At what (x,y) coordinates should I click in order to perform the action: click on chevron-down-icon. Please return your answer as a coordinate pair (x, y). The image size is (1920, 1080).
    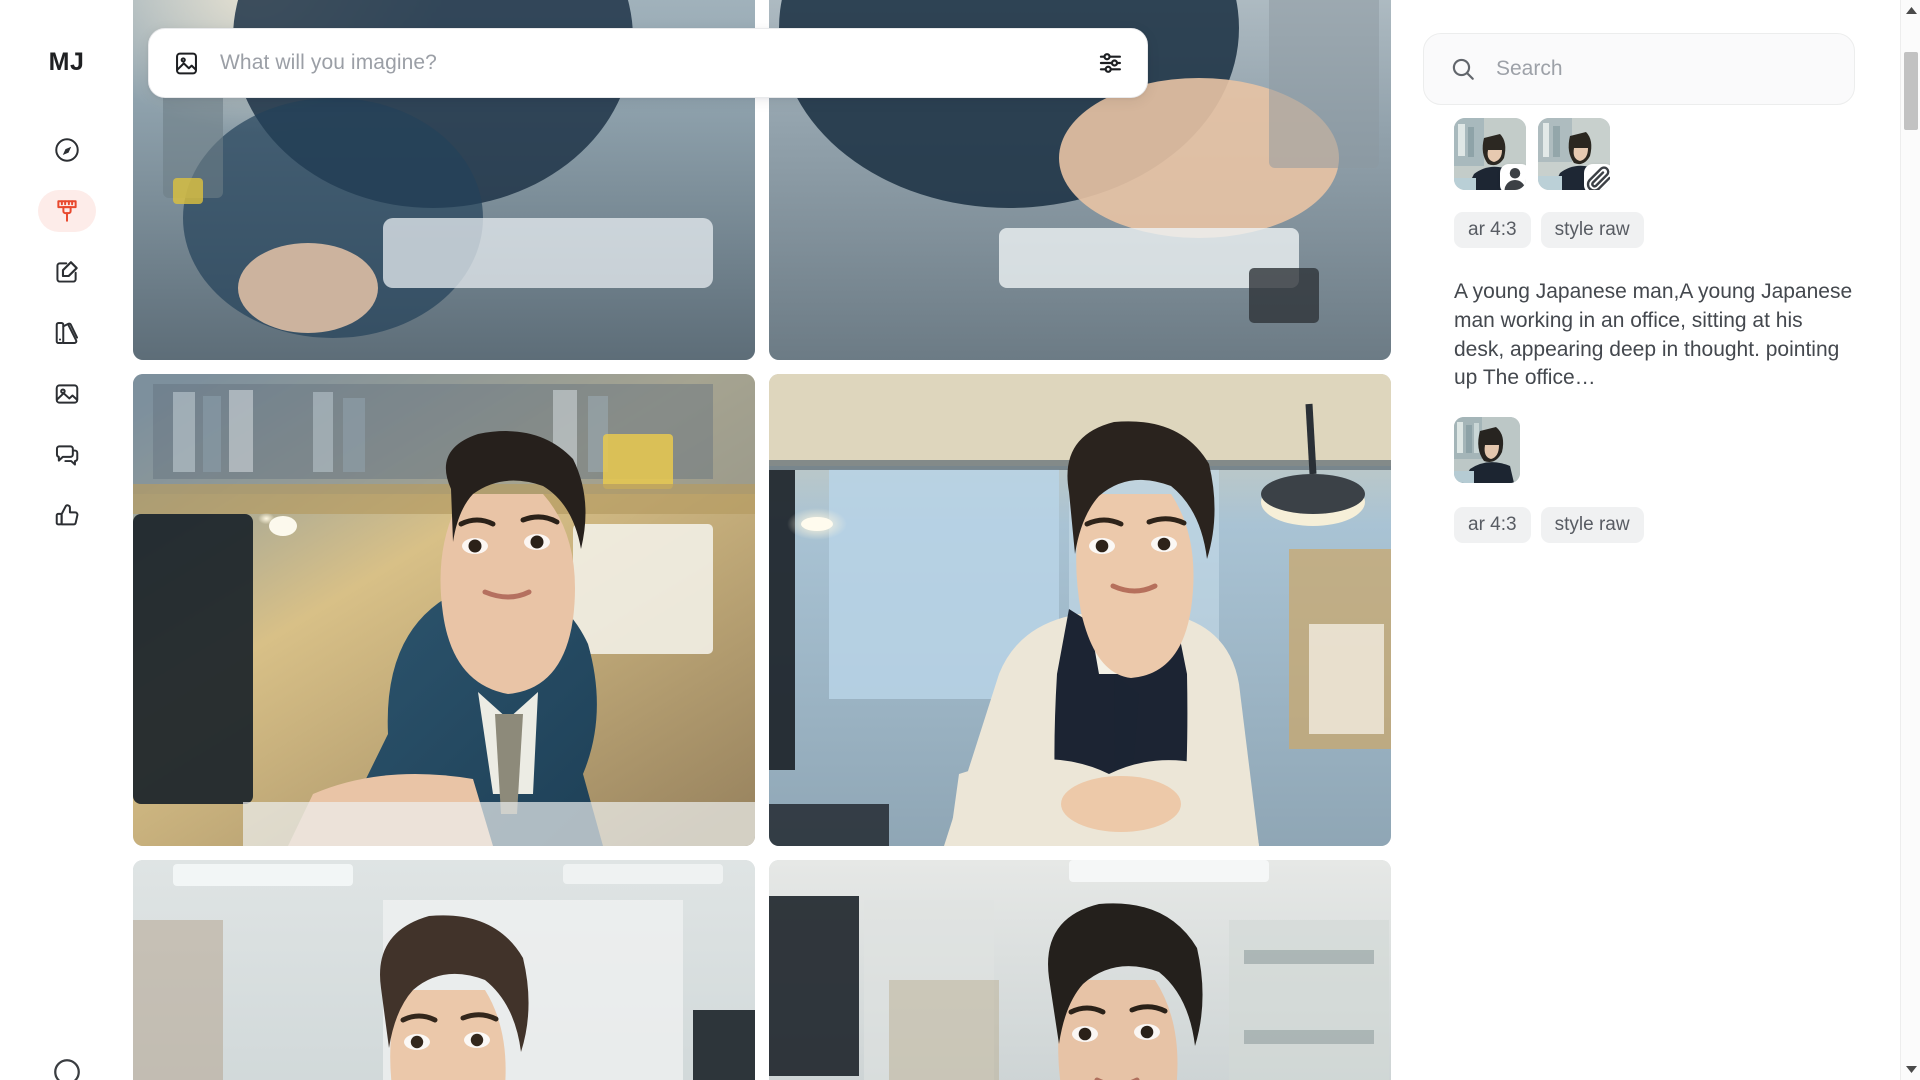
    Looking at the image, I should click on (1911, 1069).